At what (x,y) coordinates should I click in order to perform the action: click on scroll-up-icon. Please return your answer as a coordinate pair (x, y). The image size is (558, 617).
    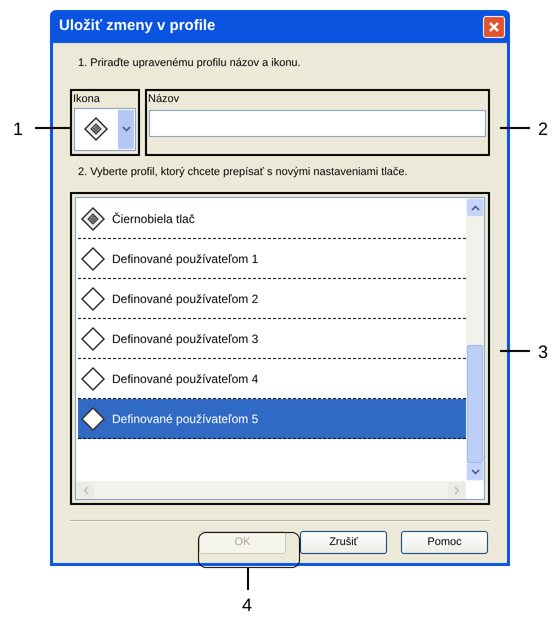
    Looking at the image, I should click on (475, 207).